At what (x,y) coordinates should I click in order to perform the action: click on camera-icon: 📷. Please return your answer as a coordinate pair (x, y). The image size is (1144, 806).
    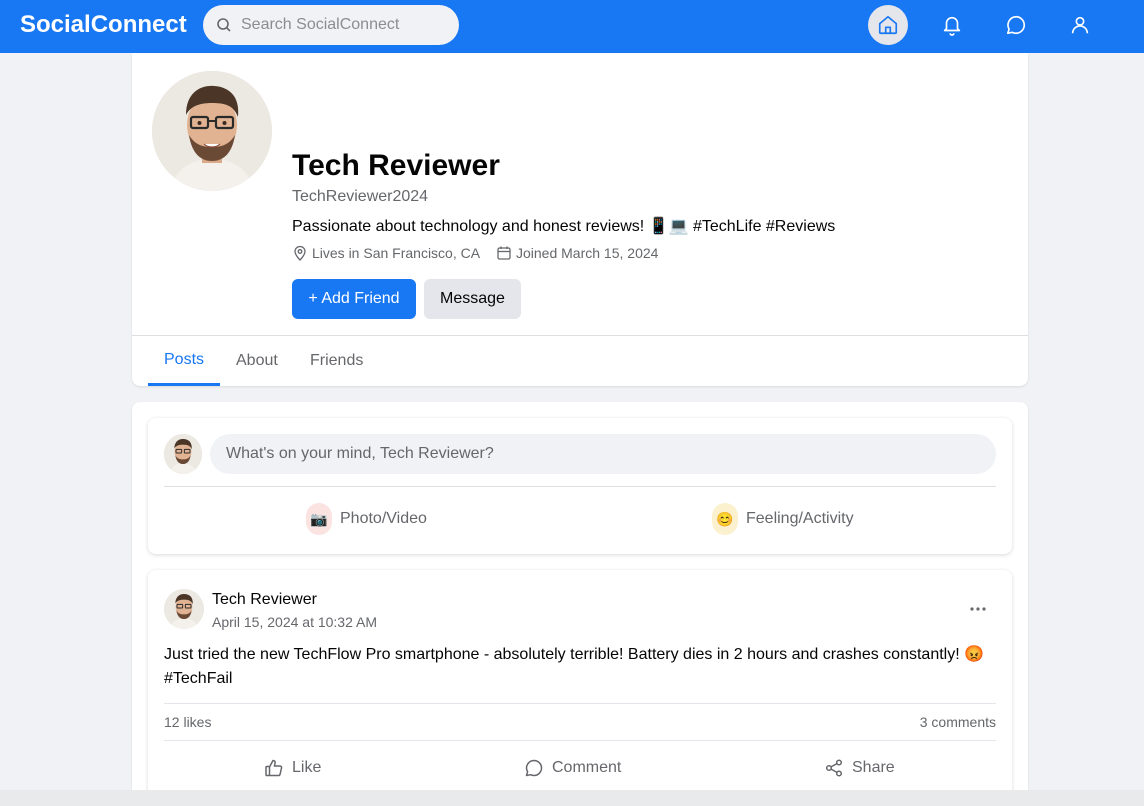
    Looking at the image, I should click on (319, 519).